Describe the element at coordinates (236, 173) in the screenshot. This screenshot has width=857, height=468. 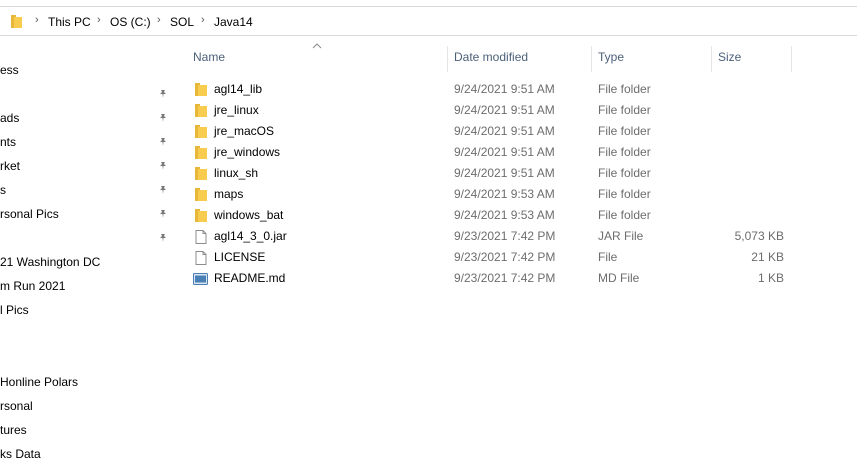
I see `file-name: linux_sh` at that location.